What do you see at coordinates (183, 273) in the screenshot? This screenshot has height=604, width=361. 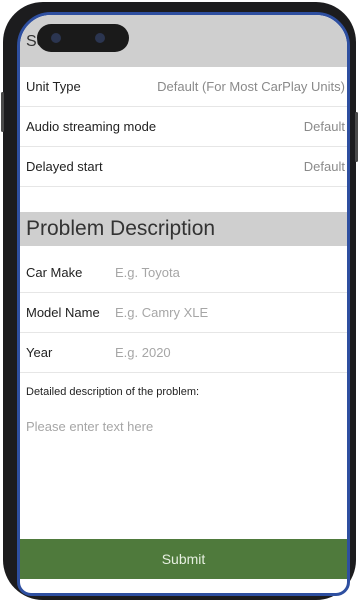 I see `car-make-row: Car Make E.g. Toyota` at bounding box center [183, 273].